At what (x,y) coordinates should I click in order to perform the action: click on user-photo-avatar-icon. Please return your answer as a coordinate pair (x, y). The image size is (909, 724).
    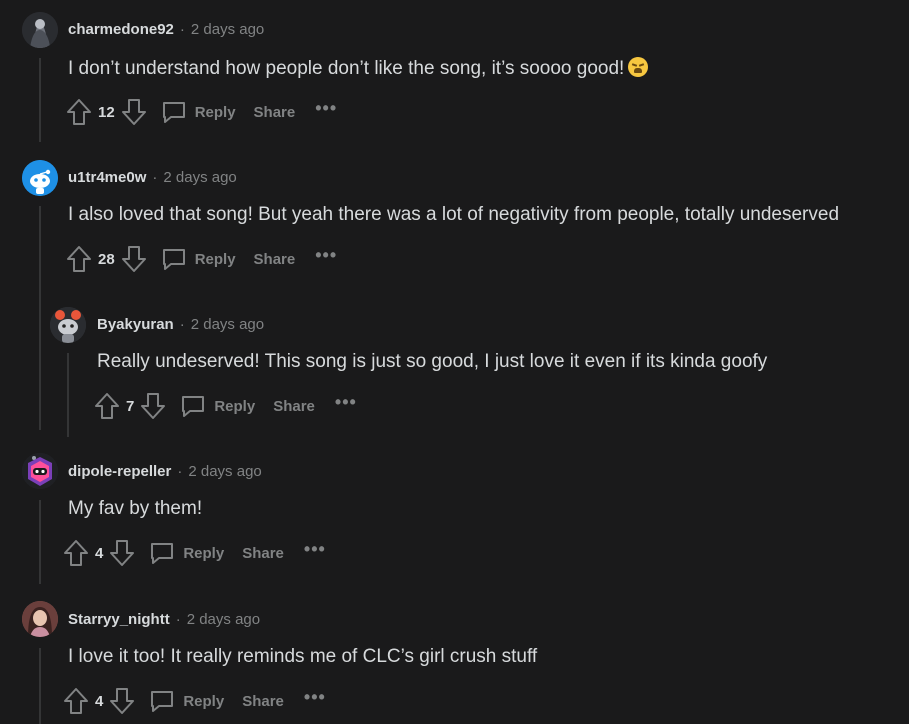
    Looking at the image, I should click on (40, 619).